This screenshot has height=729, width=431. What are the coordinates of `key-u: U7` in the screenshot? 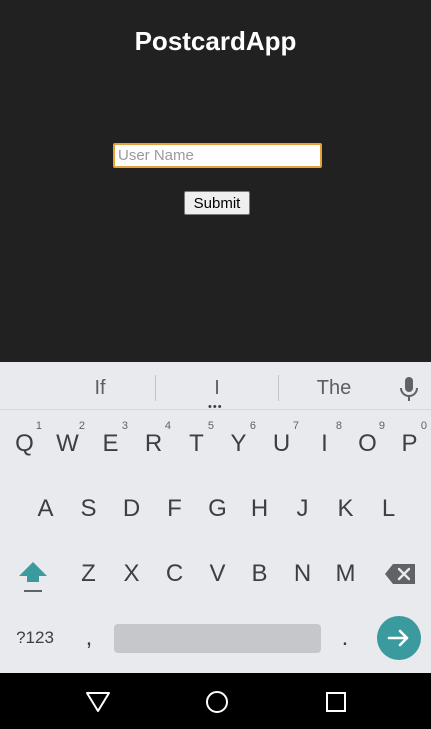 It's located at (281, 441).